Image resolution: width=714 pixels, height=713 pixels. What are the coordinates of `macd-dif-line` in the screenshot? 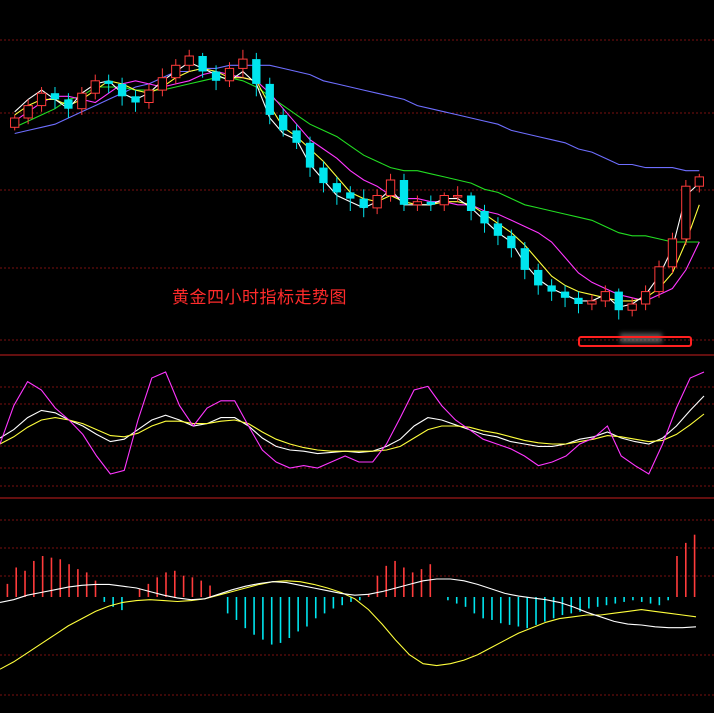 It's located at (348, 603).